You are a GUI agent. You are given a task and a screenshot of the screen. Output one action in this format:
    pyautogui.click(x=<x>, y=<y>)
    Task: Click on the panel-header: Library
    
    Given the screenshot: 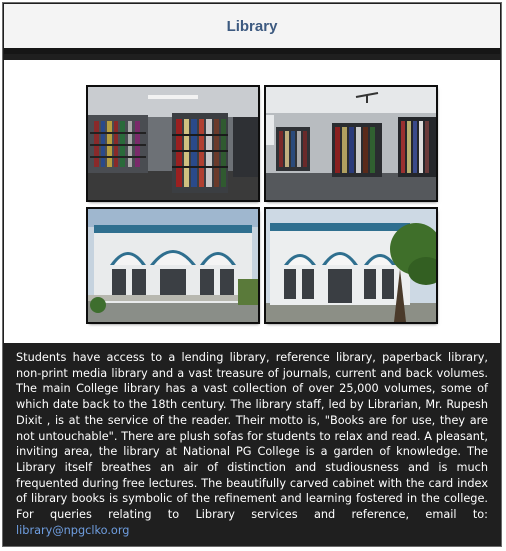 What is the action you would take?
    pyautogui.click(x=252, y=29)
    